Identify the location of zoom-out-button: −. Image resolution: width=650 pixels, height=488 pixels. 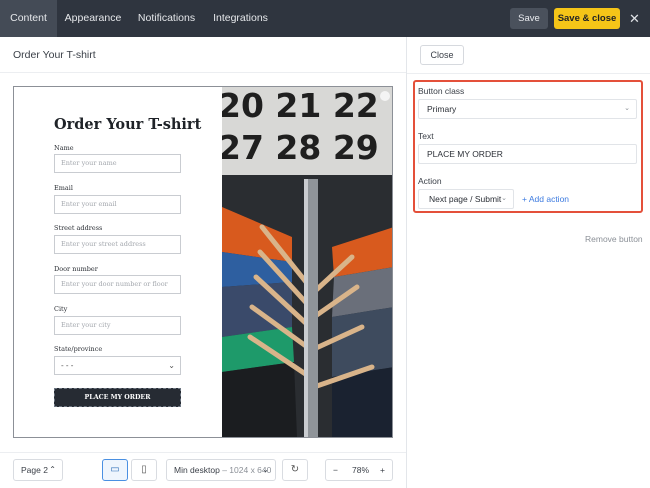
(335, 470).